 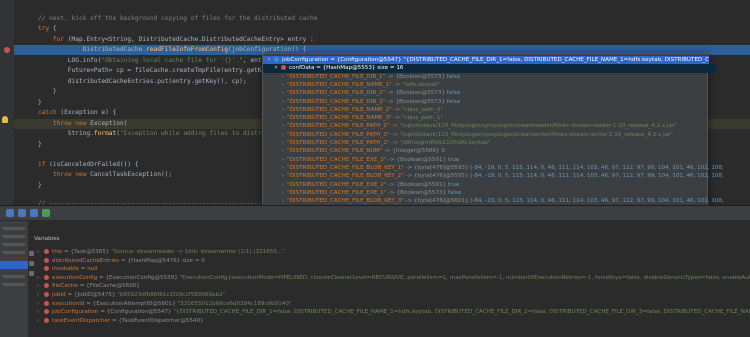 I want to click on entry-type: -> {byte[476]@5595}, so click(x=437, y=176).